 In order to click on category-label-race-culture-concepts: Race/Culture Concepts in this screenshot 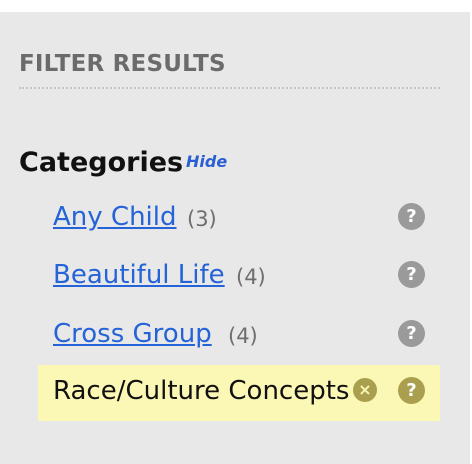, I will do `click(201, 391)`.